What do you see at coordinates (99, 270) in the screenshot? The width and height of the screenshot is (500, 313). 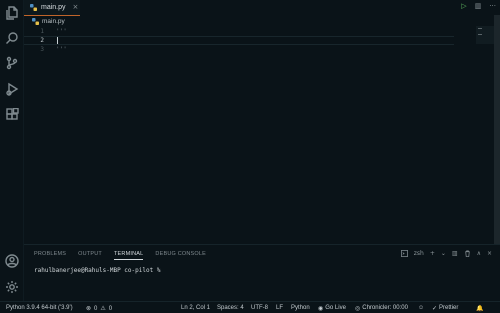 I see `terminal-prompt: rahulbanerjee@Rahuls-MBP co-pilot %` at bounding box center [99, 270].